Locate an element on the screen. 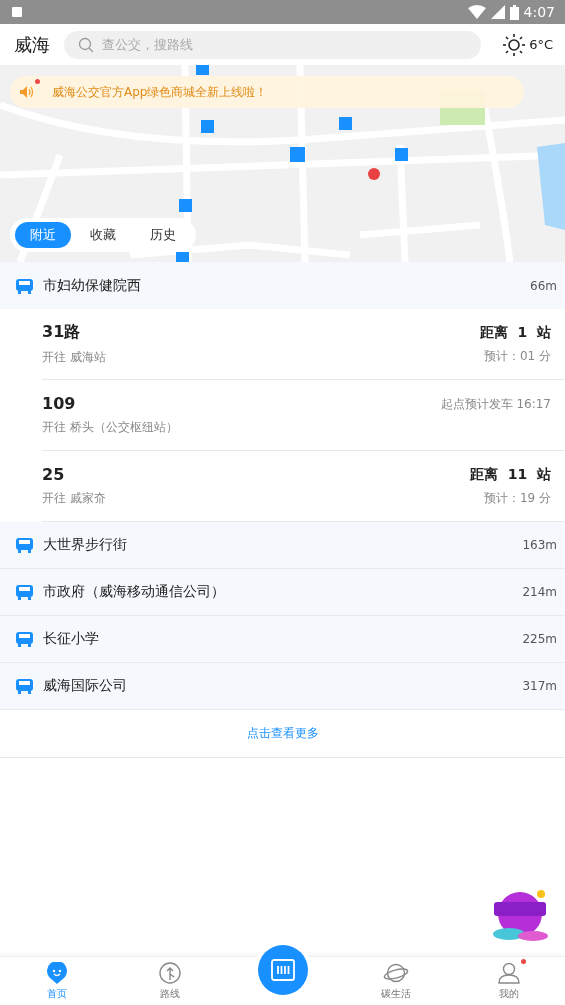 Image resolution: width=565 pixels, height=1005 pixels. route-name: 109 is located at coordinates (59, 403).